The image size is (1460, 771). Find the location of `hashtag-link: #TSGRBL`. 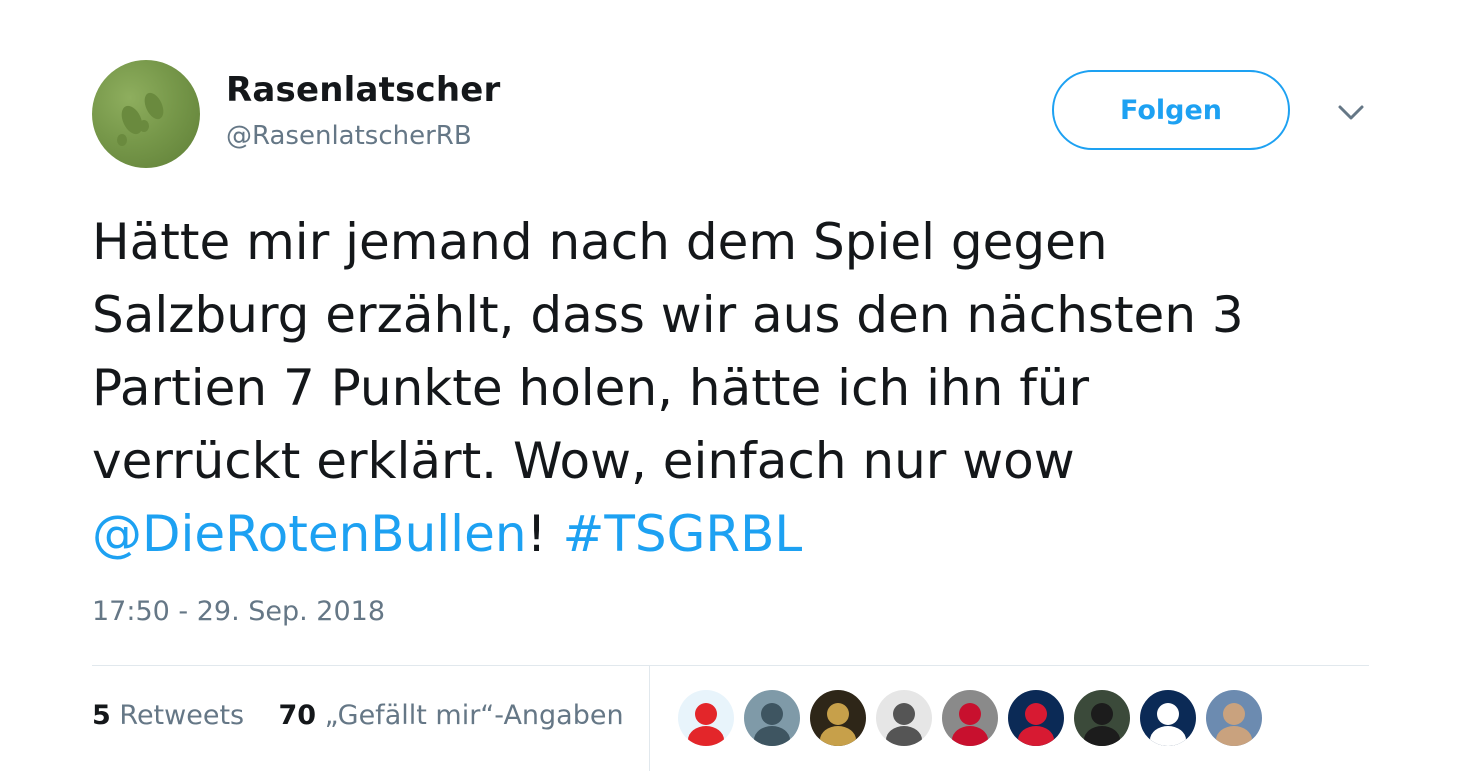

hashtag-link: #TSGRBL is located at coordinates (682, 534).